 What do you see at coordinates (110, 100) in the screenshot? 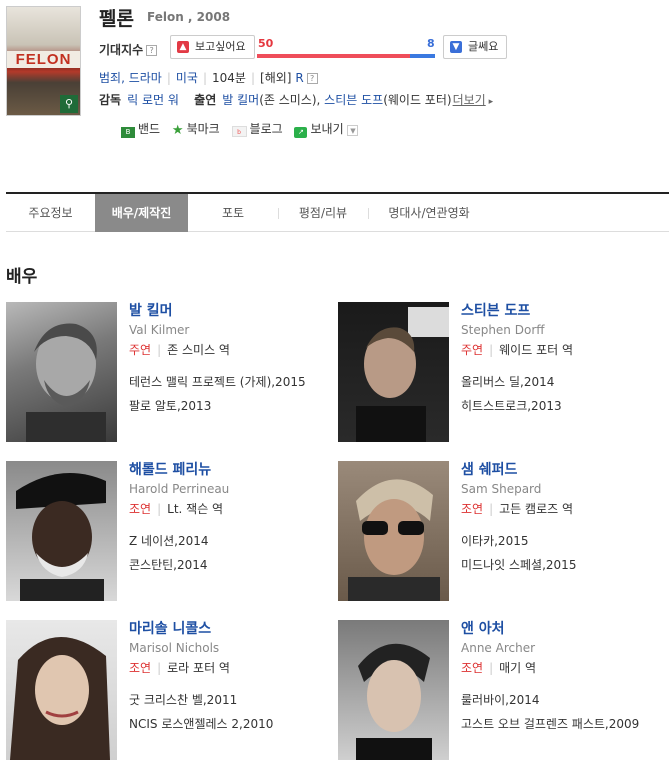
I see `director-label: 감독` at bounding box center [110, 100].